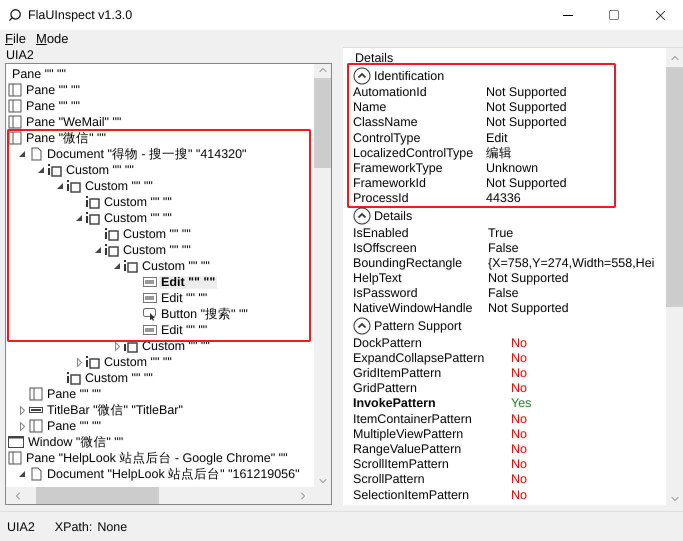 This screenshot has height=541, width=683. What do you see at coordinates (393, 216) in the screenshot?
I see `section-title: Details` at bounding box center [393, 216].